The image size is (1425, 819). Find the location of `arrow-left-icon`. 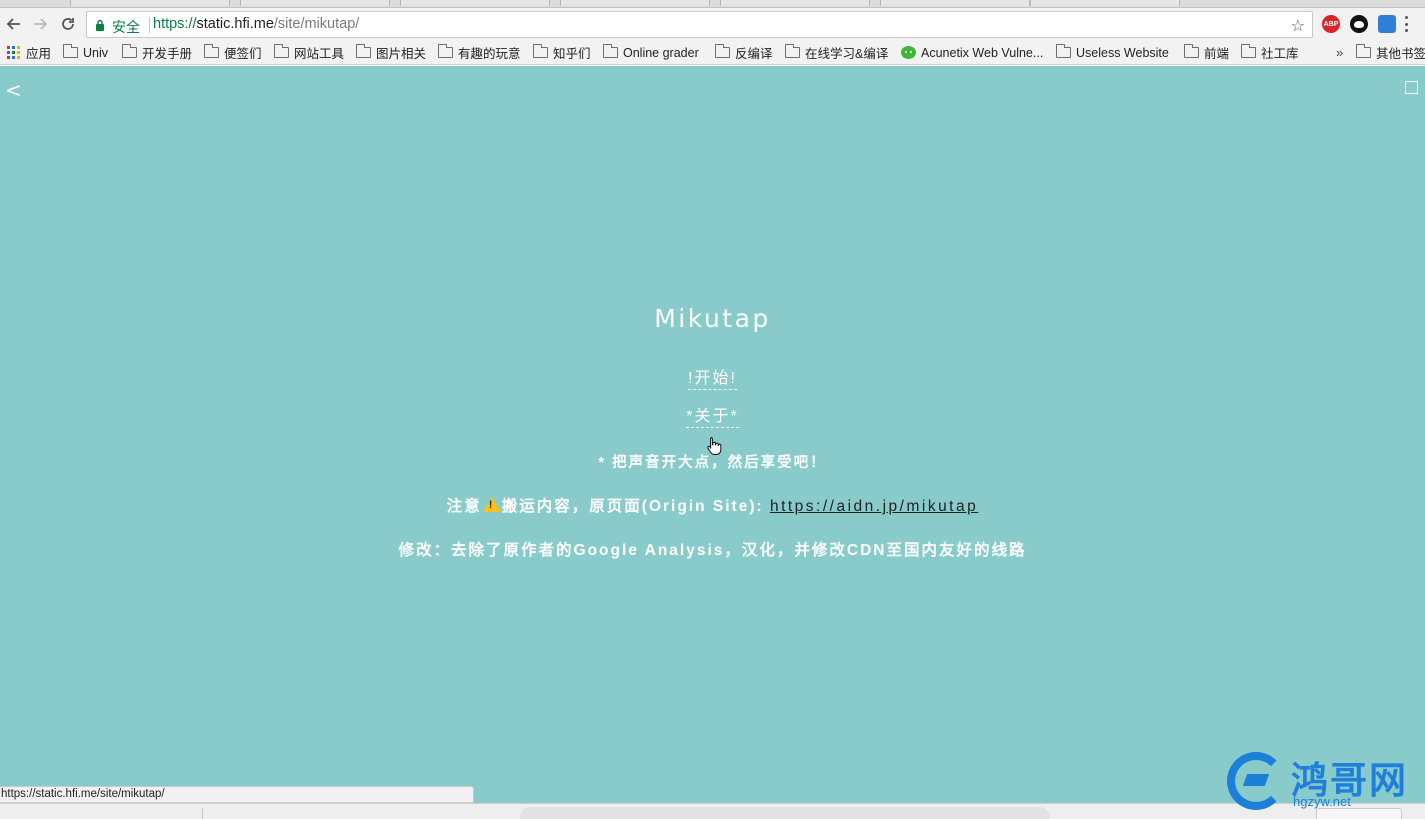

arrow-left-icon is located at coordinates (13, 24).